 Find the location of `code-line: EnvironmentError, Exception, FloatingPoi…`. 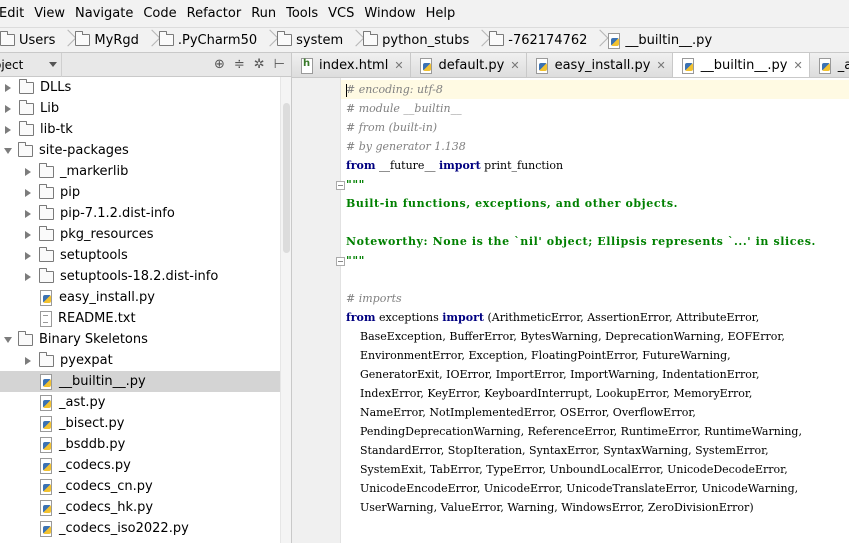

code-line: EnvironmentError, Exception, FloatingPoi… is located at coordinates (597, 355).